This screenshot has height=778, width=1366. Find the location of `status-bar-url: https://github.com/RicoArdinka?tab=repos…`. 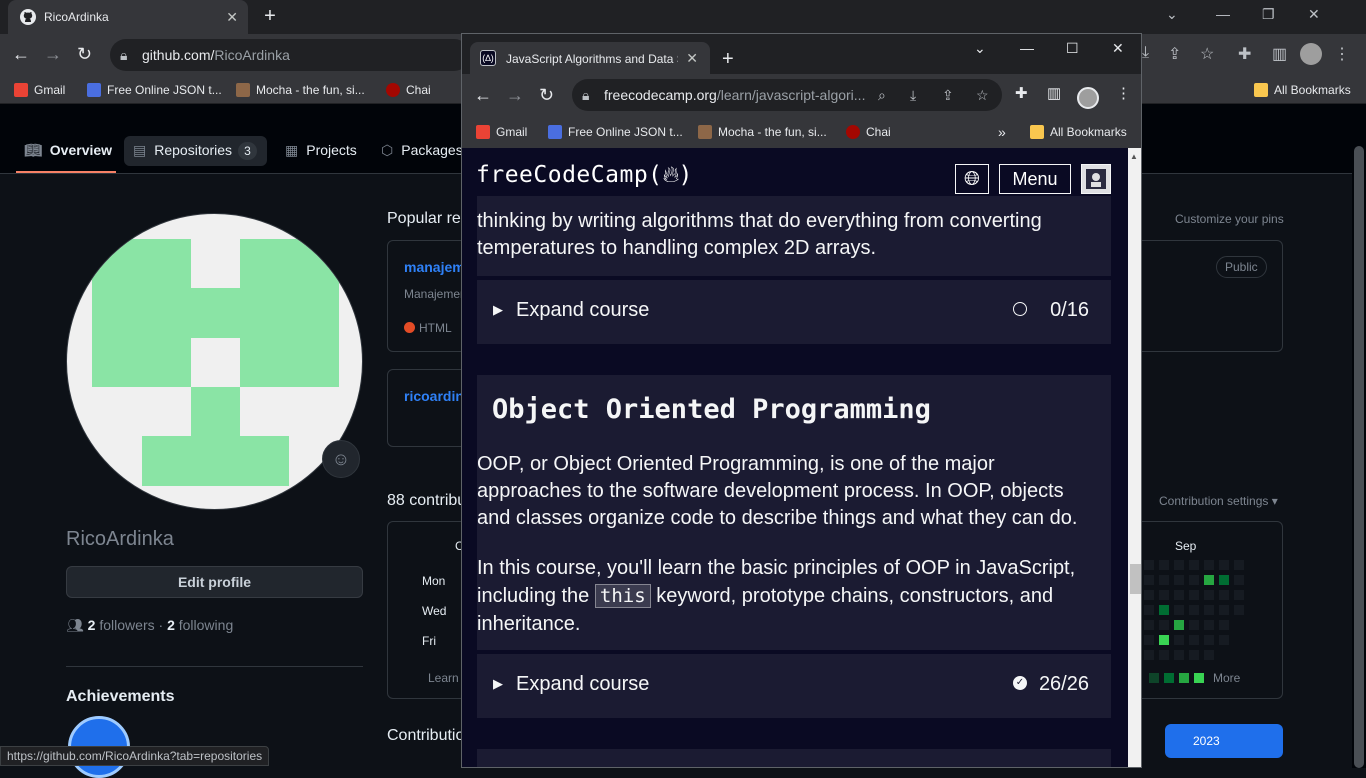

status-bar-url: https://github.com/RicoArdinka?tab=repos… is located at coordinates (135, 756).